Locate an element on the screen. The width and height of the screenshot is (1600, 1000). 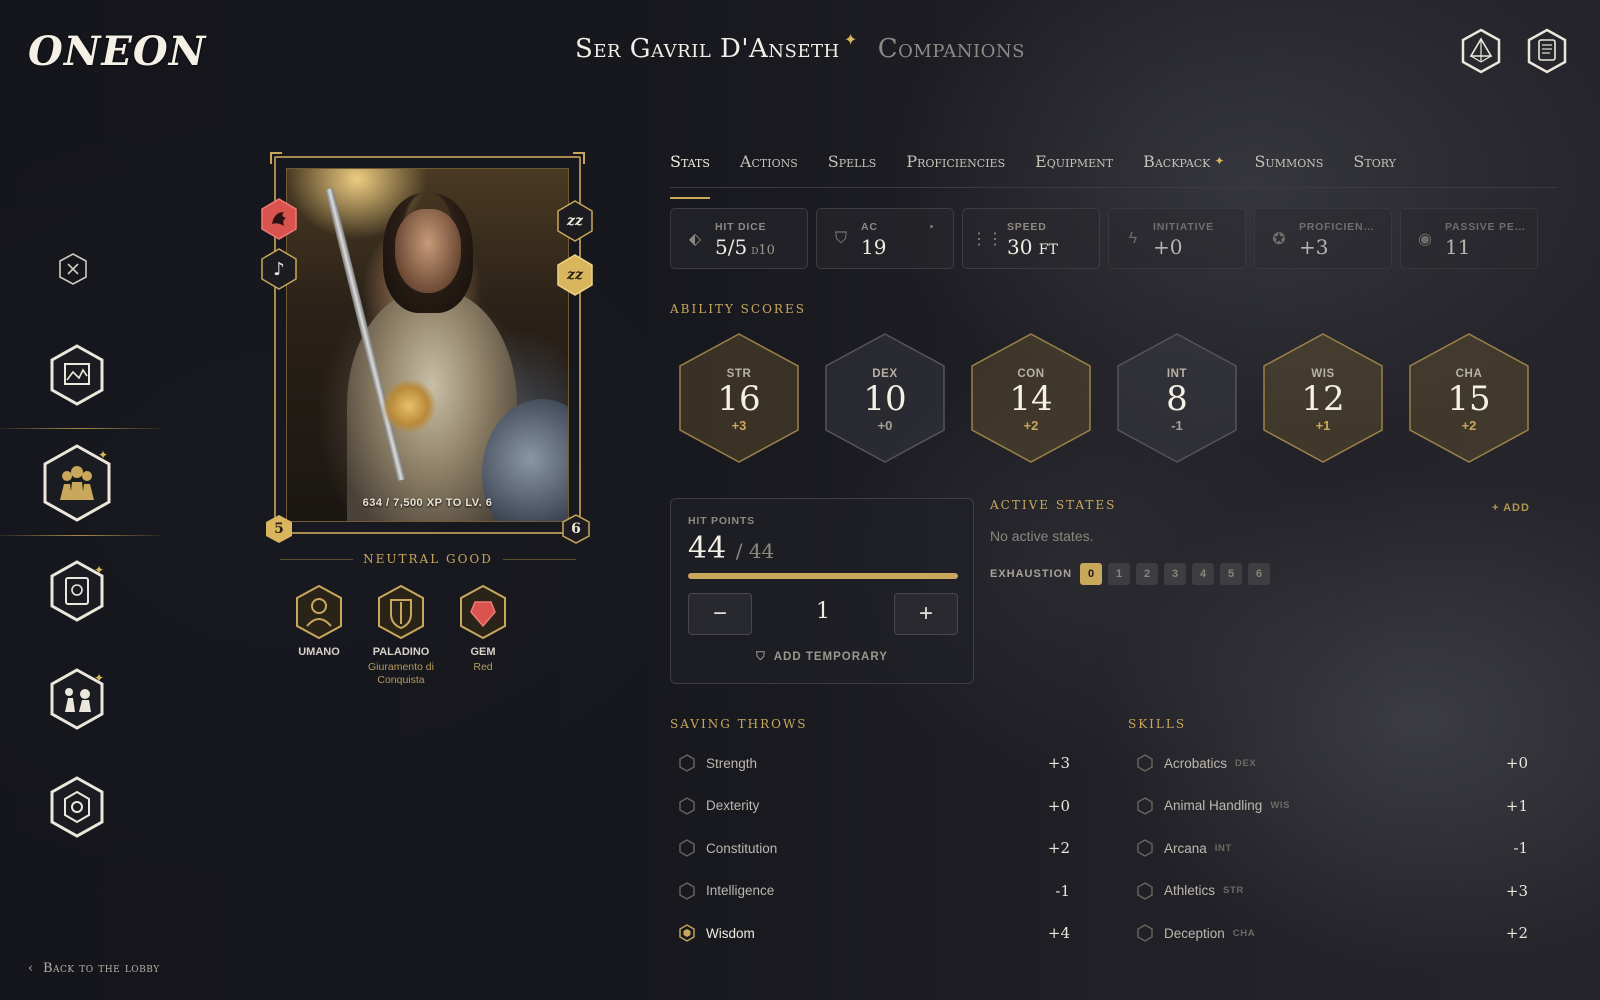
nav-active-bottom-line is located at coordinates (80, 535).